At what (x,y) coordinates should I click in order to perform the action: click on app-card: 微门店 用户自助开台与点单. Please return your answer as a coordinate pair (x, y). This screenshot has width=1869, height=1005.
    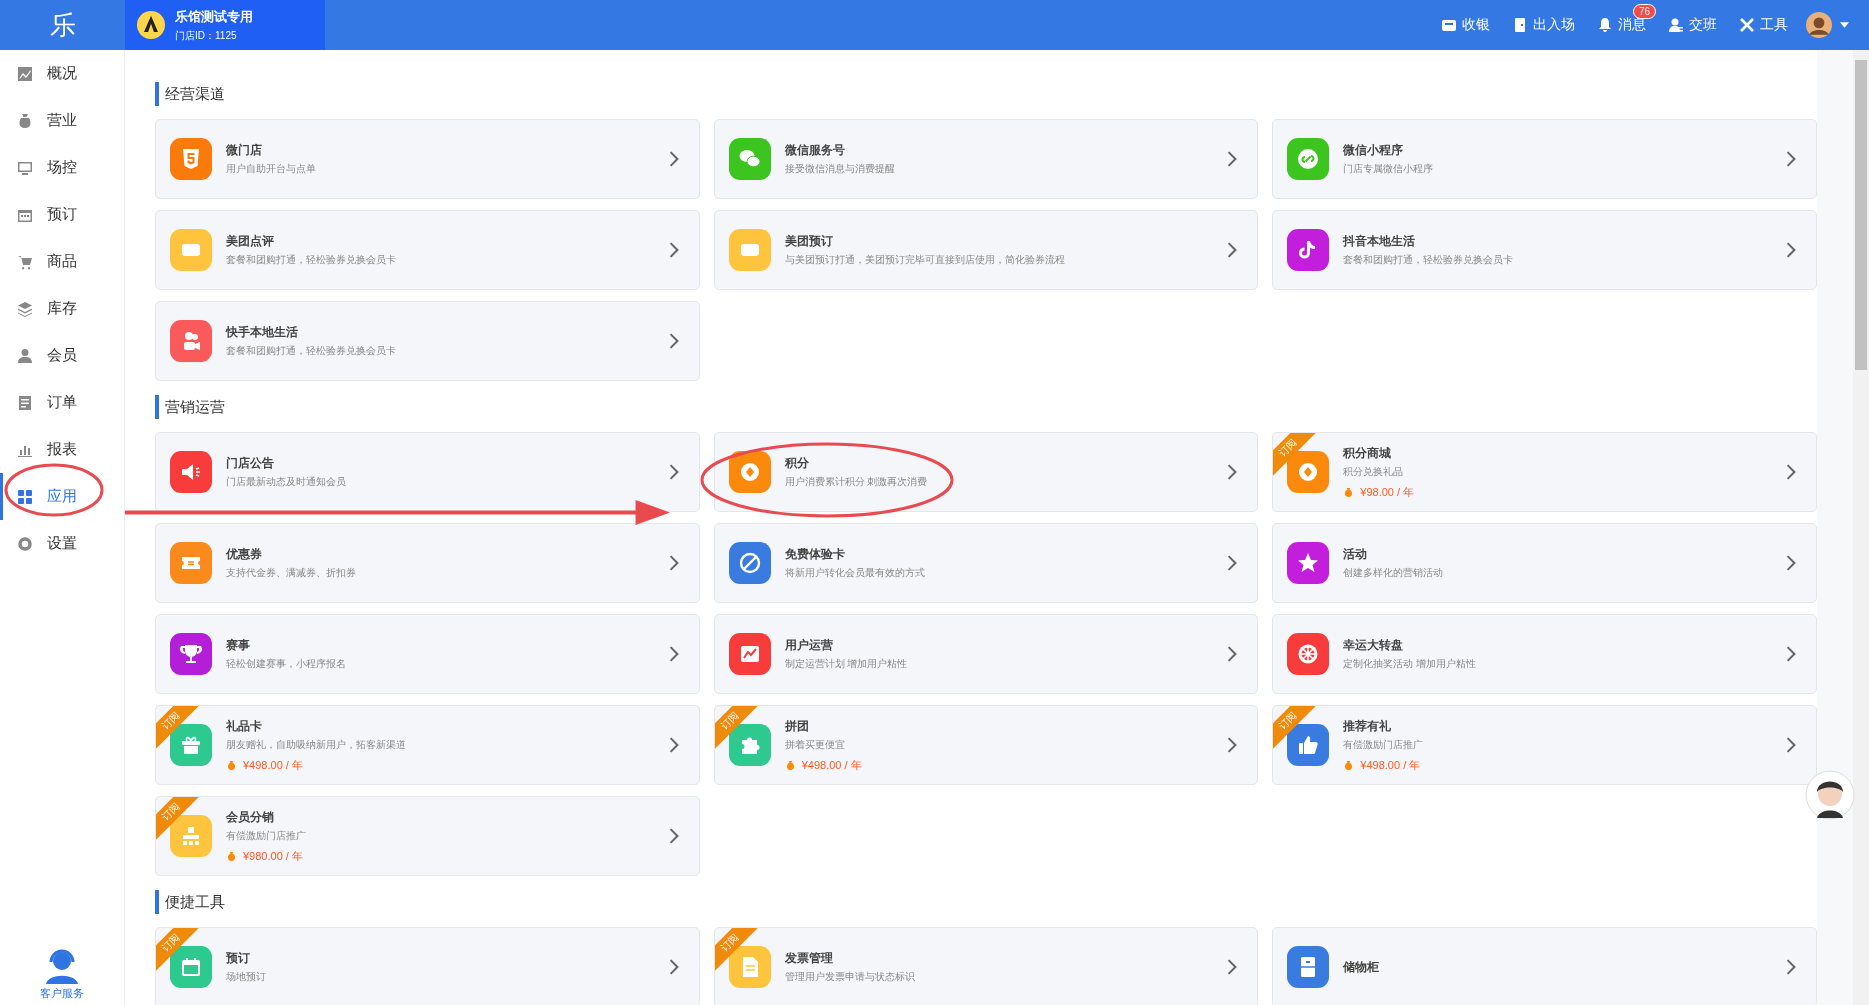
    Looking at the image, I should click on (427, 159).